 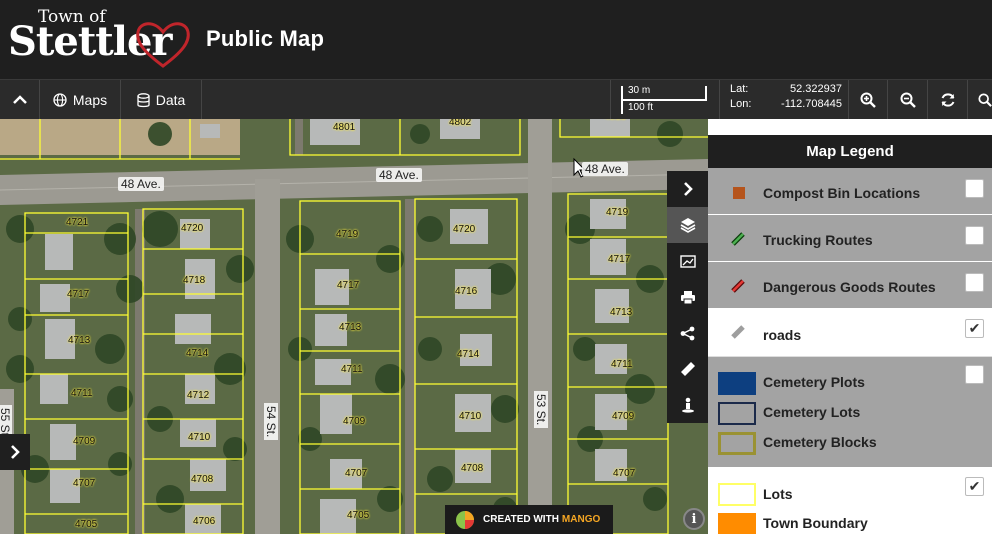 I want to click on info-button: i, so click(x=694, y=519).